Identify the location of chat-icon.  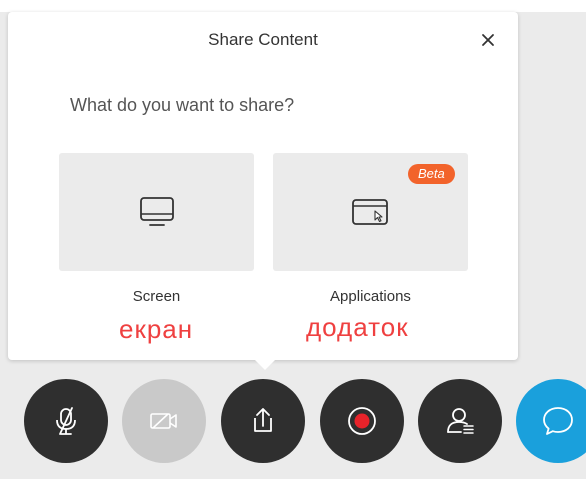
(558, 421).